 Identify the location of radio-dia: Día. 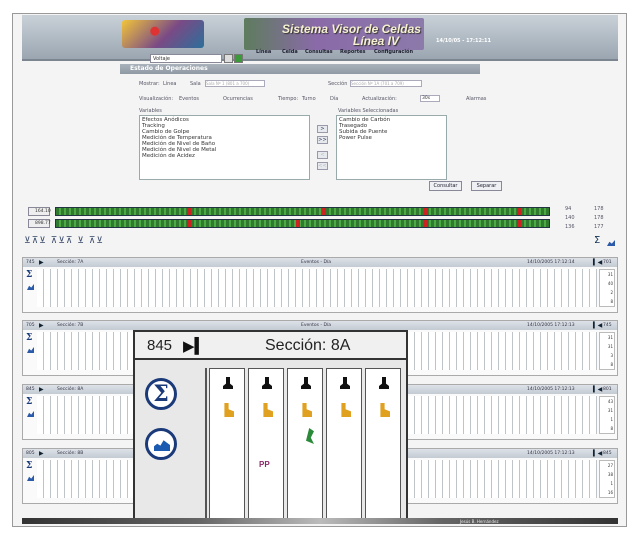
(334, 99).